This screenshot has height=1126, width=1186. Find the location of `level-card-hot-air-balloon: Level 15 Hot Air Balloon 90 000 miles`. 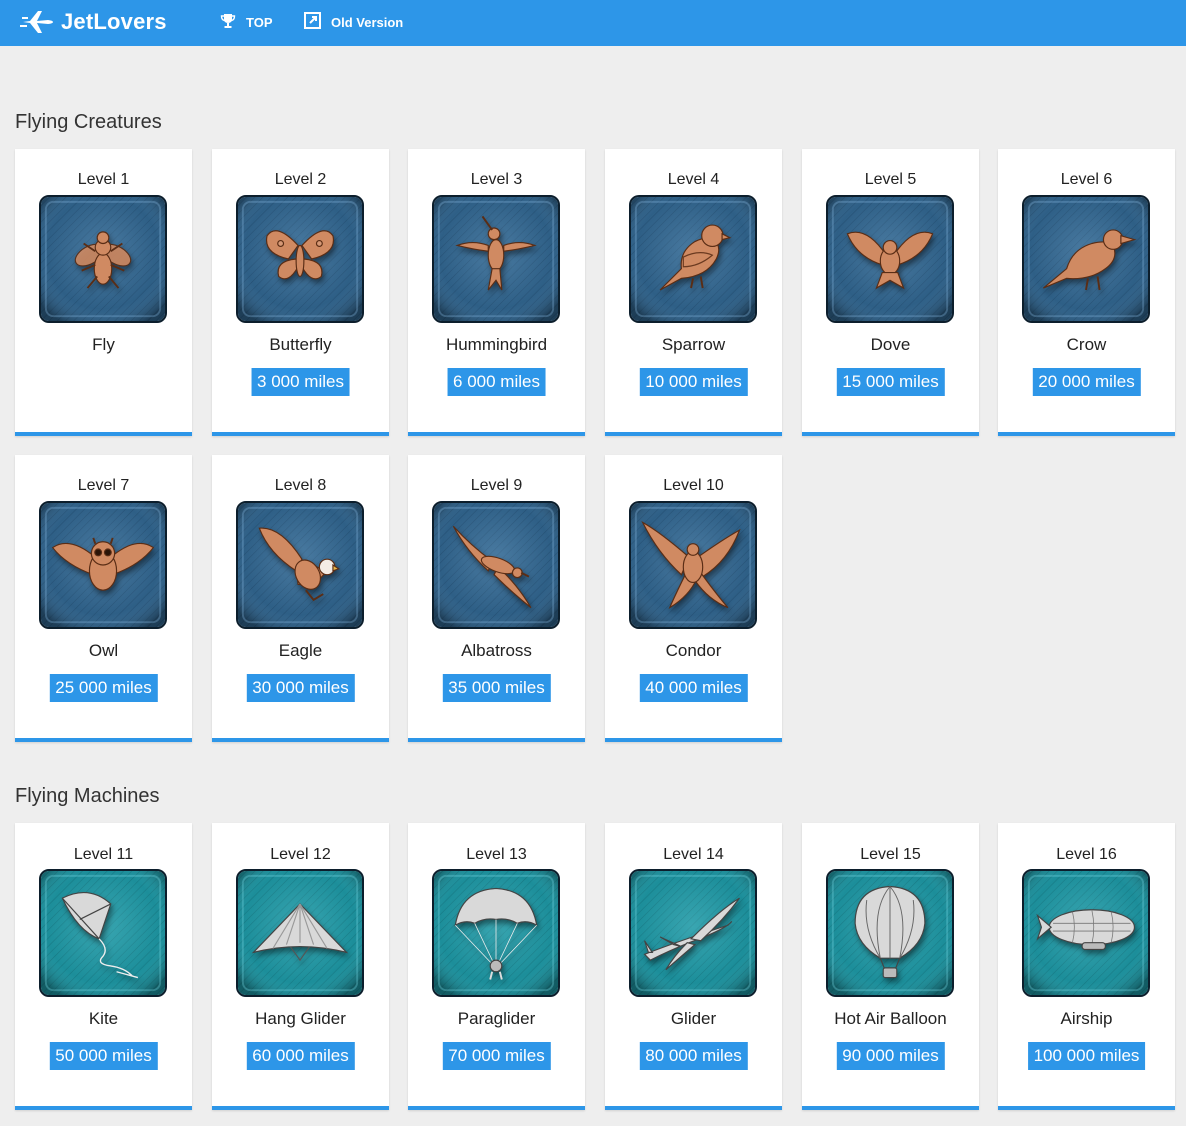

level-card-hot-air-balloon: Level 15 Hot Air Balloon 90 000 miles is located at coordinates (890, 966).